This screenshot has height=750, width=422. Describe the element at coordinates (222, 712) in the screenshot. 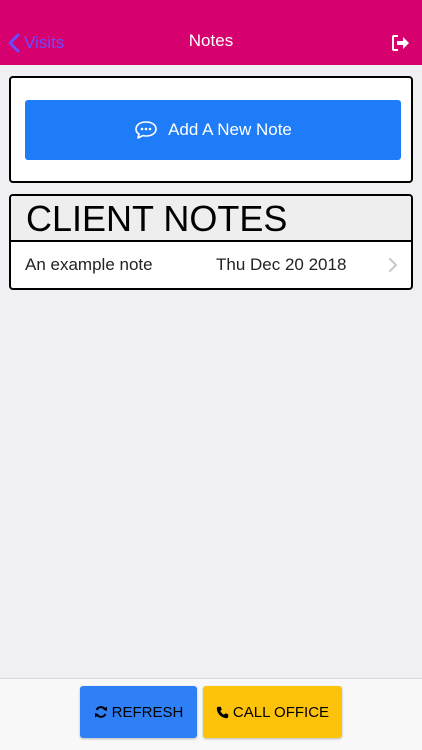

I see `phone-icon` at that location.